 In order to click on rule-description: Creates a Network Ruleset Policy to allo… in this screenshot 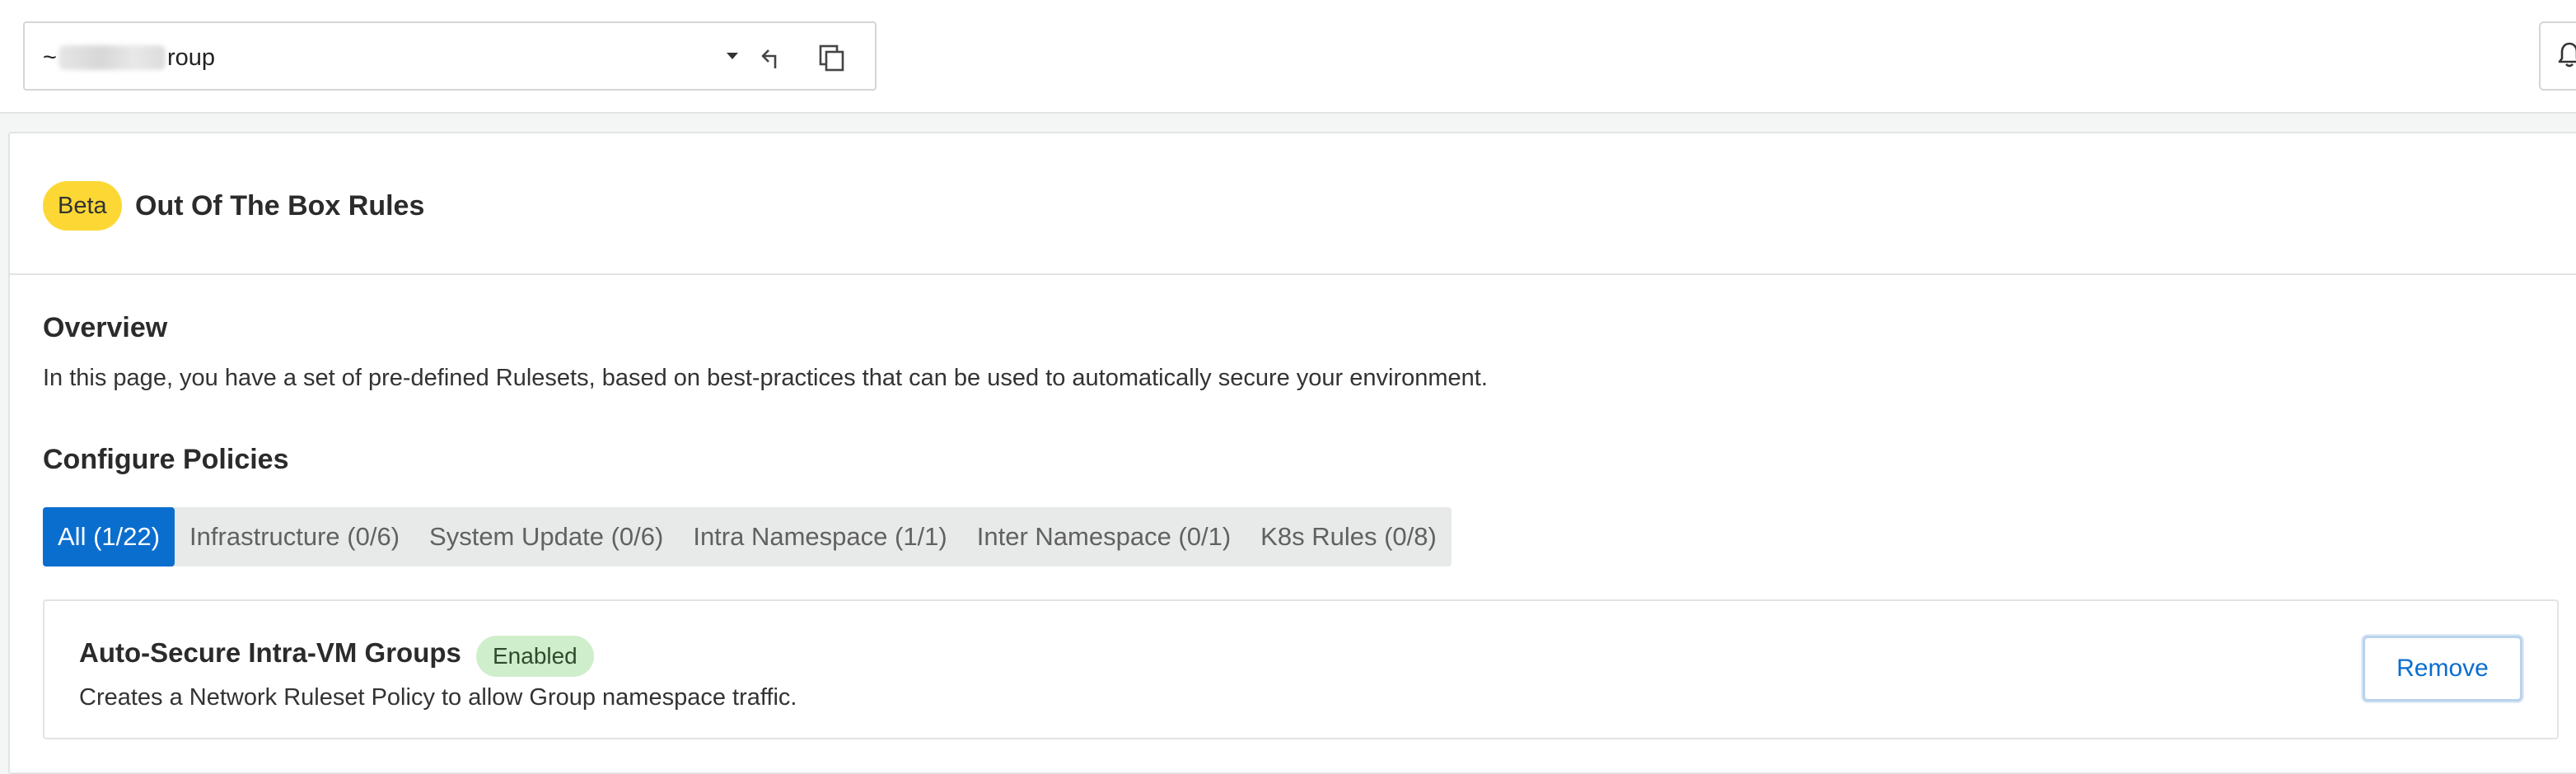, I will do `click(438, 698)`.